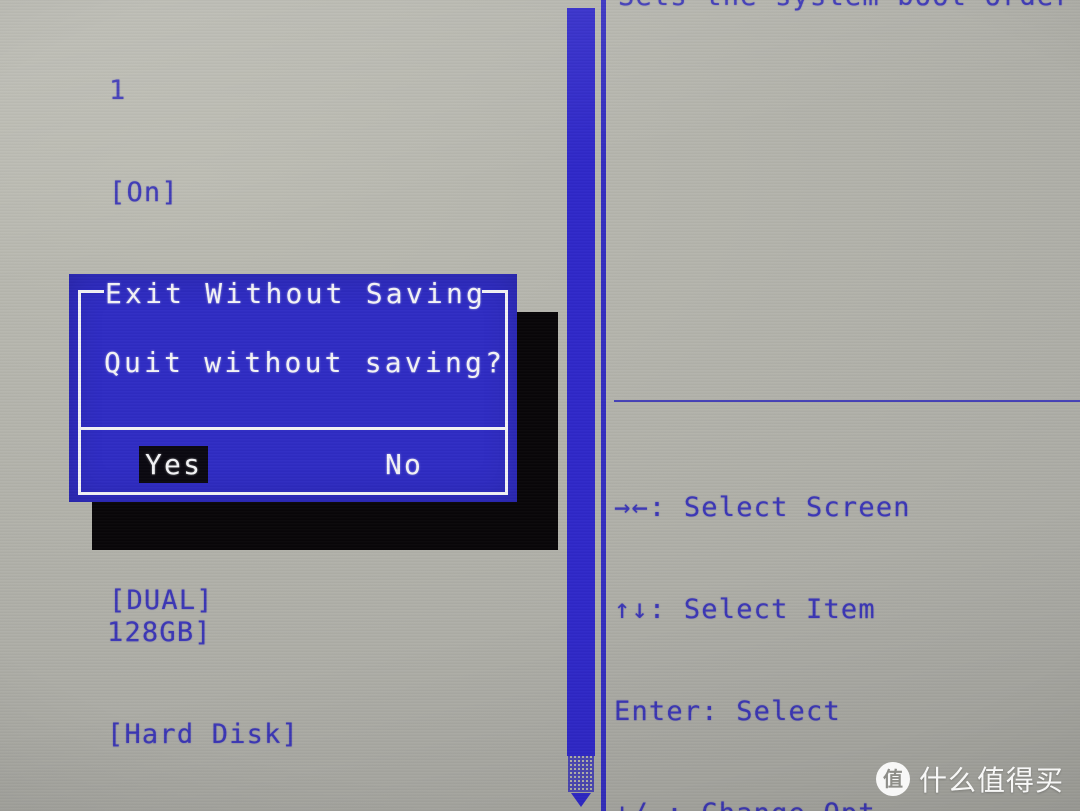 Image resolution: width=1080 pixels, height=811 pixels. I want to click on yes-button: Yes, so click(174, 464).